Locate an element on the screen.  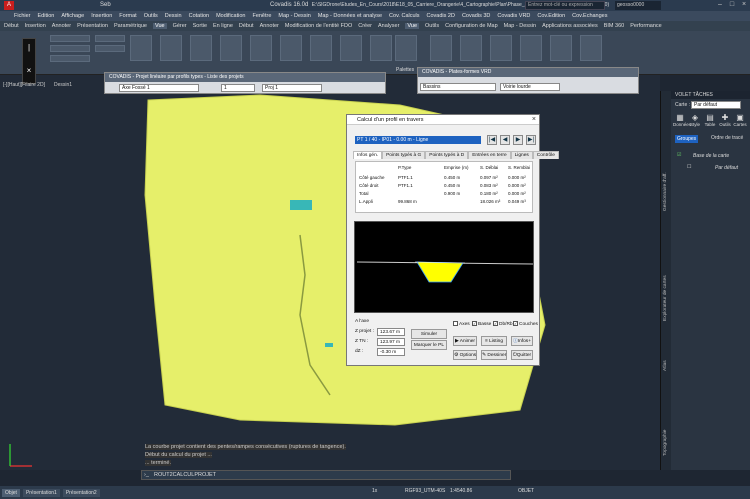
profile-selector: PT 1 / 40 - IP01 - 0.00 m - Ligne is located at coordinates (418, 140).